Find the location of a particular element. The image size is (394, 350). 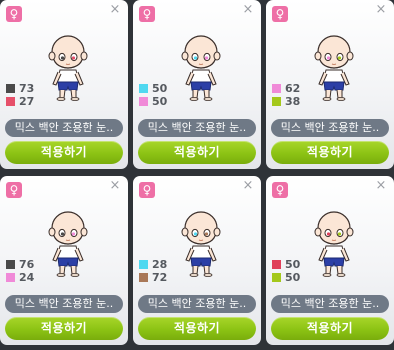

color-percent: 38 is located at coordinates (293, 101).